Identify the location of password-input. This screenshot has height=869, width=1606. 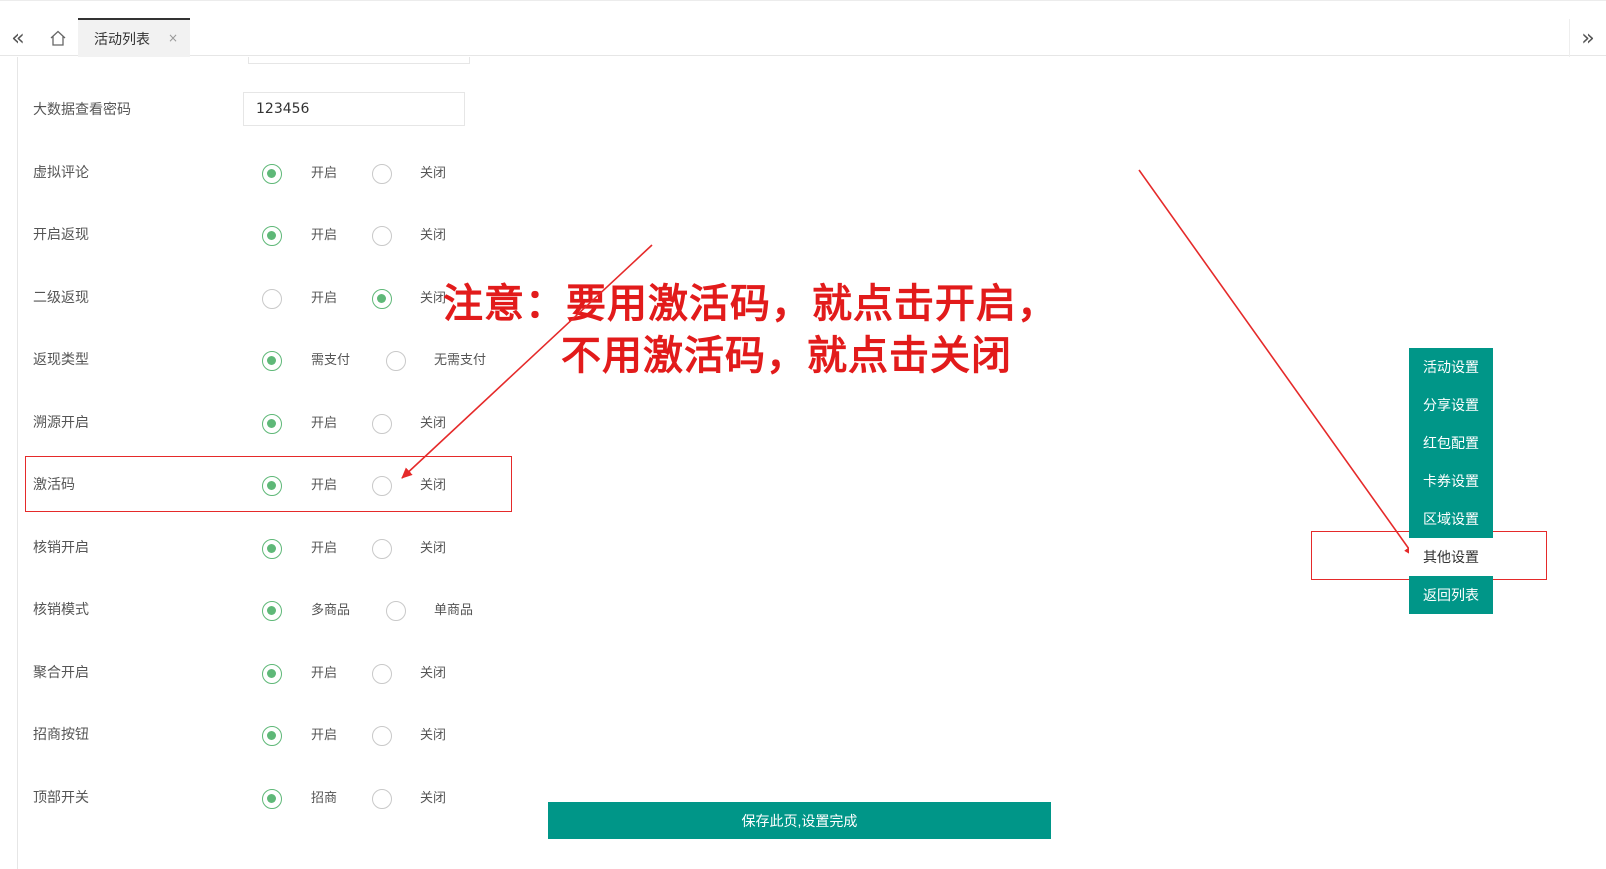
(354, 109).